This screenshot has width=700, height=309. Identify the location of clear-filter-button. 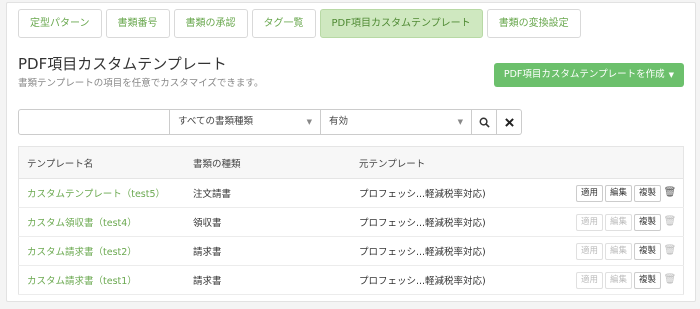
(509, 122).